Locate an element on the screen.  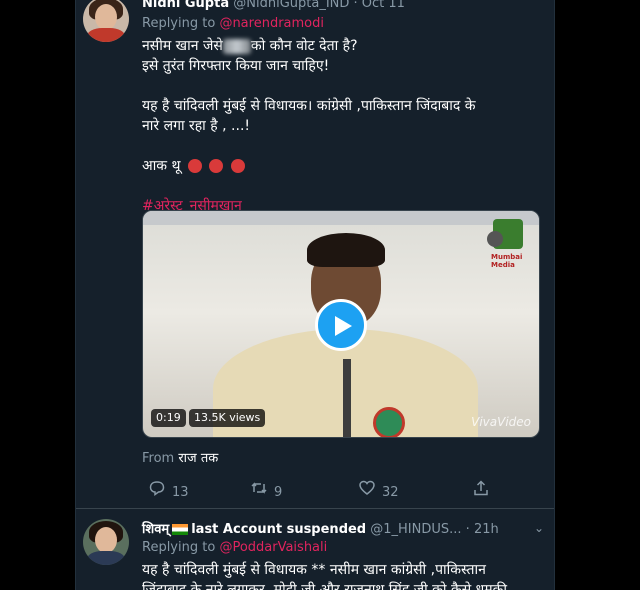
author-handle: @NidhiGupta_IND · Oct 11 is located at coordinates (319, 5).